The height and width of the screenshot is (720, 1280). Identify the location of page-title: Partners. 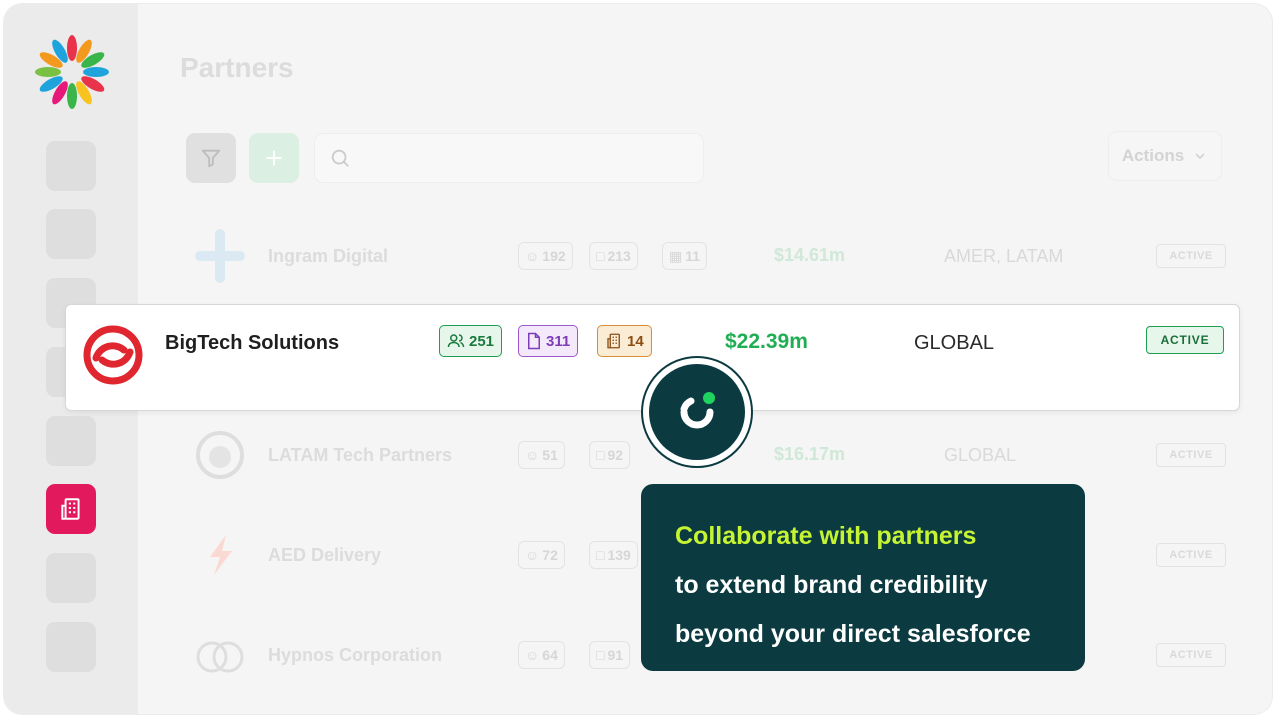
(237, 67).